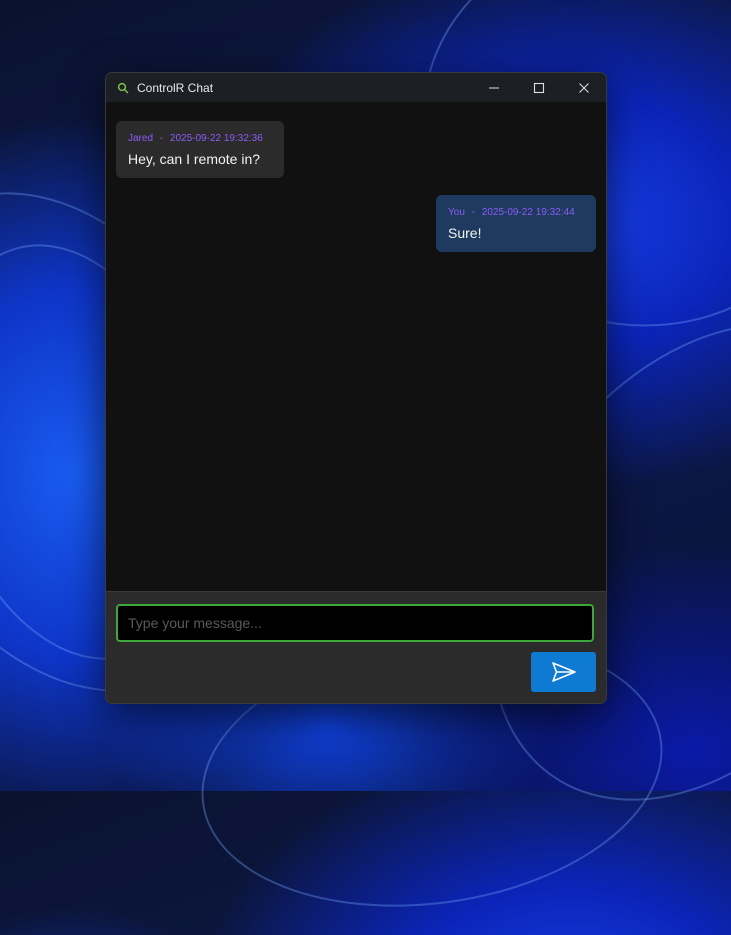 This screenshot has height=935, width=731. Describe the element at coordinates (123, 88) in the screenshot. I see `app-icon` at that location.